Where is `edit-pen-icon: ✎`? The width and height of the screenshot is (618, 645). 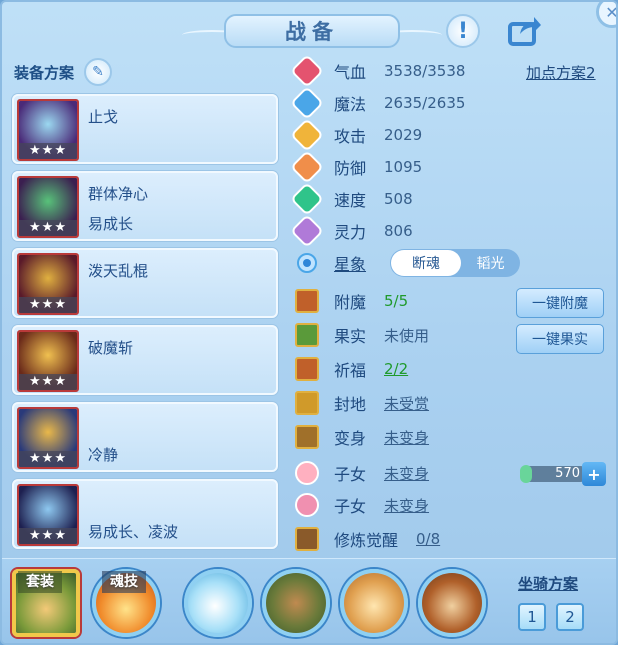
edit-pen-icon: ✎ is located at coordinates (98, 72).